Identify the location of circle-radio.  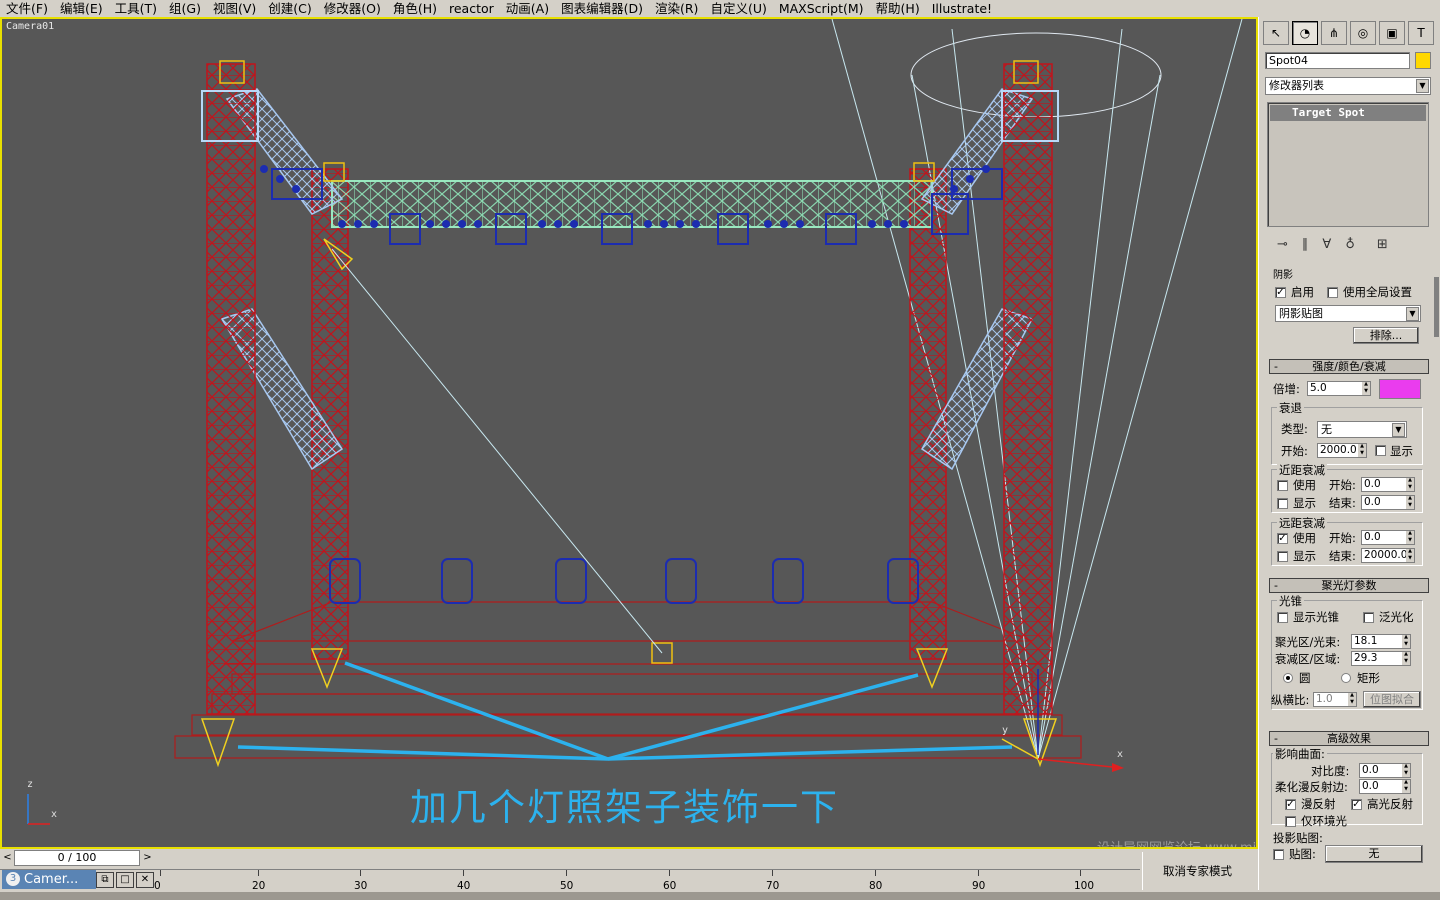
(1288, 678).